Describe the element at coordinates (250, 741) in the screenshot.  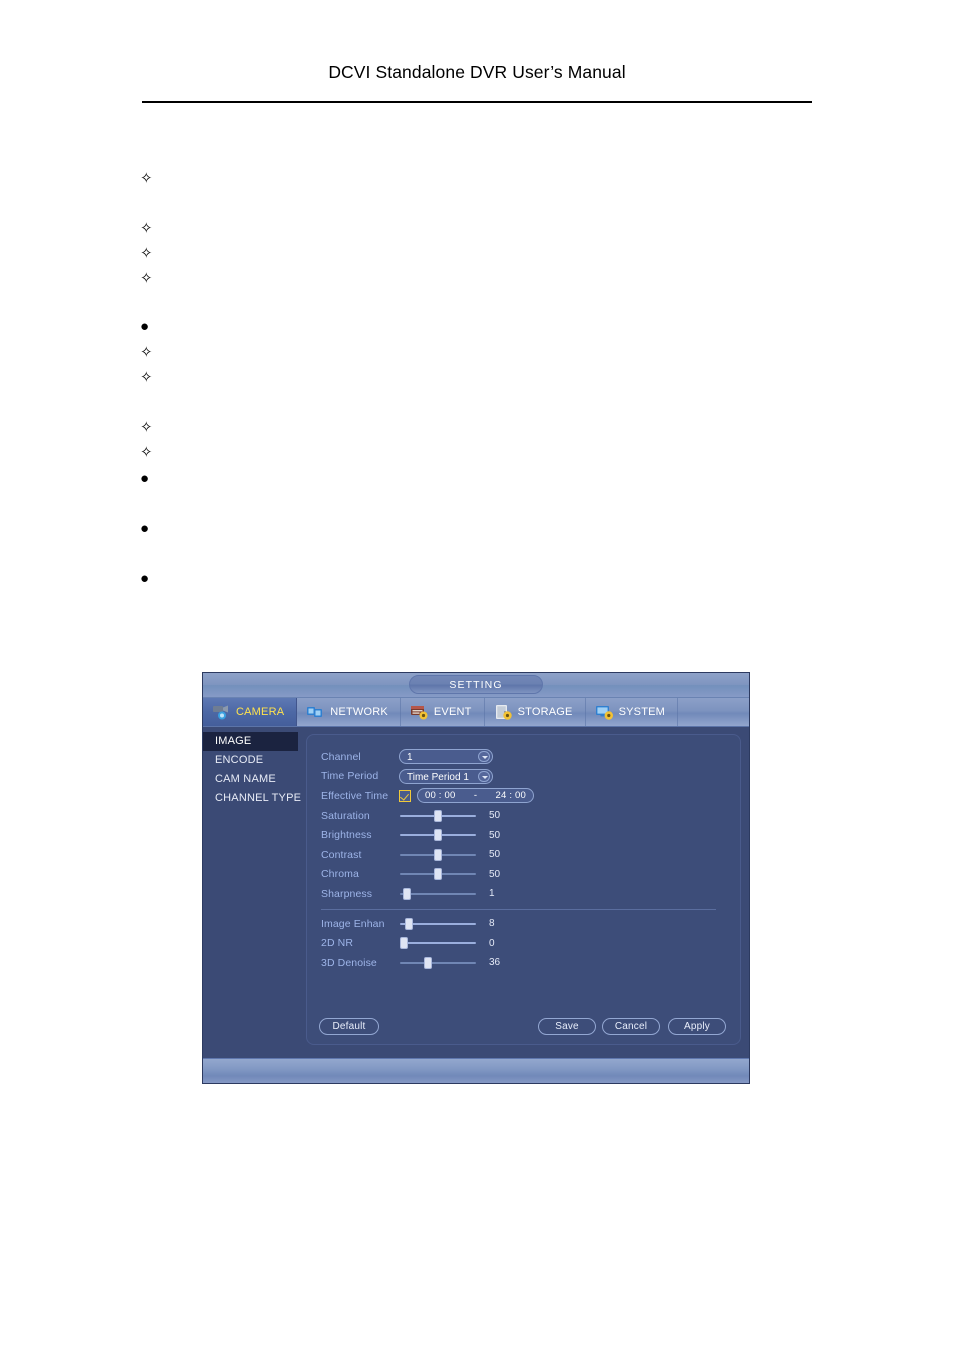
I see `sidebar-item-image: IMAGE` at that location.